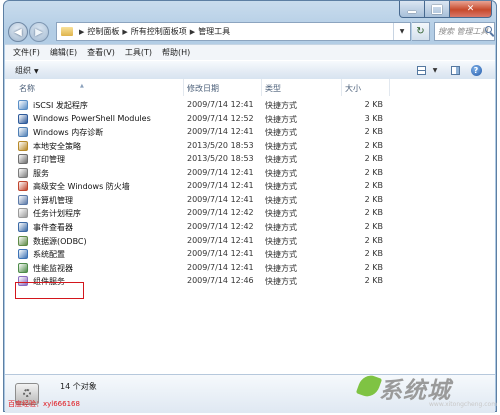  Describe the element at coordinates (53, 268) in the screenshot. I see `file-name: 性能监视器` at that location.